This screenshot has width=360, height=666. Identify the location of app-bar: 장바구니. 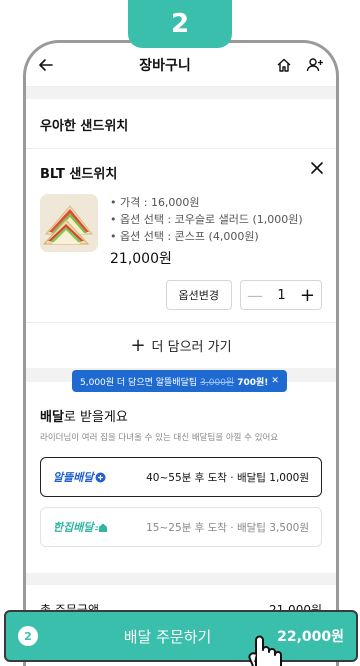
(181, 65).